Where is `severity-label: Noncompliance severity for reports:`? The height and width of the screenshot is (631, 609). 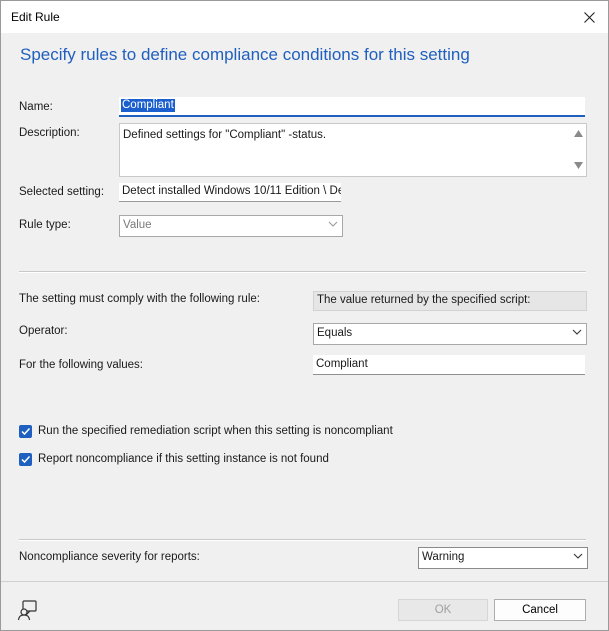 severity-label: Noncompliance severity for reports: is located at coordinates (109, 557).